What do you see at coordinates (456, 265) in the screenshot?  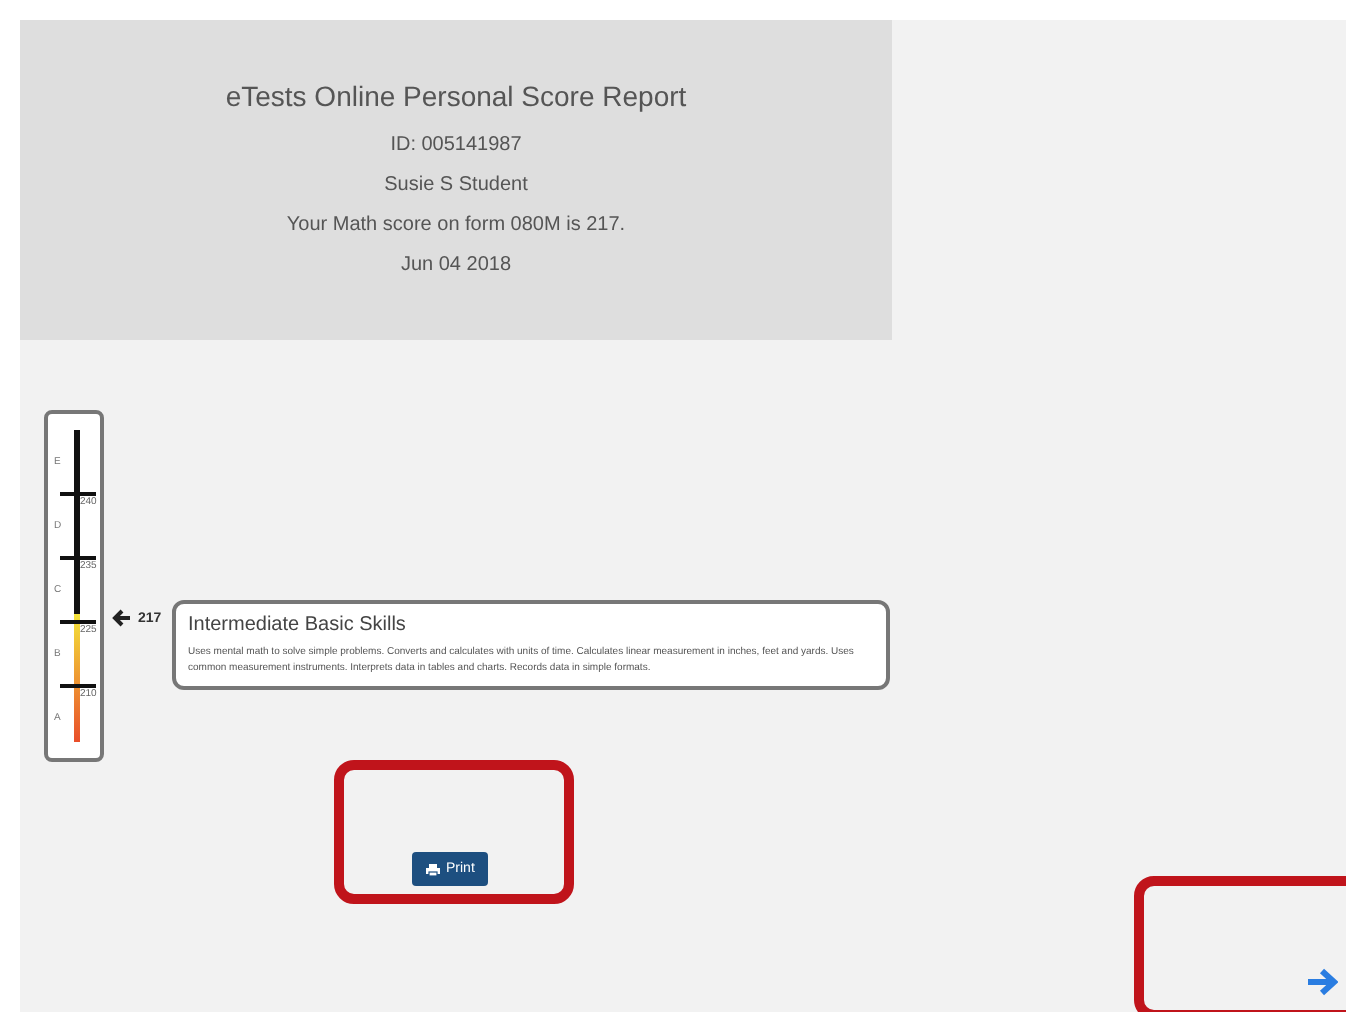 I see `report-info-line: Jun 04 2018` at bounding box center [456, 265].